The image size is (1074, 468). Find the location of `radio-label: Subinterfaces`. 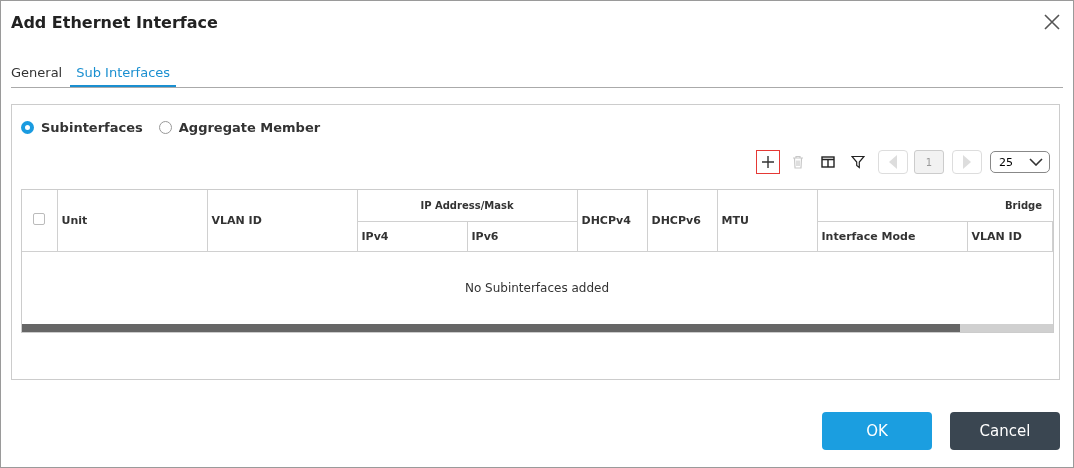

radio-label: Subinterfaces is located at coordinates (92, 127).